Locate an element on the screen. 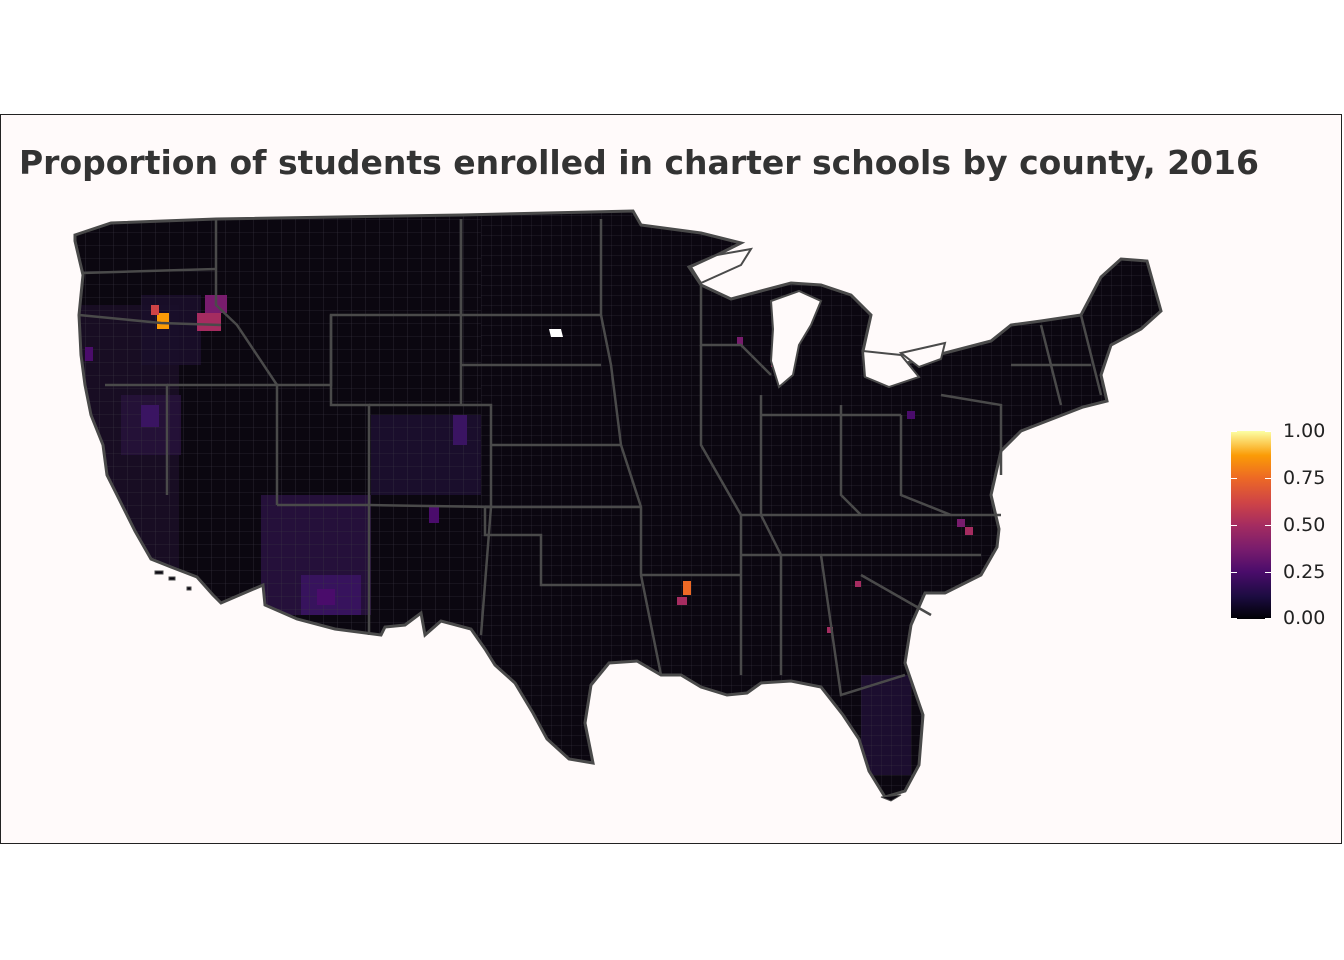 This screenshot has width=1344, height=960. legend-label: 0.25 is located at coordinates (1304, 572).